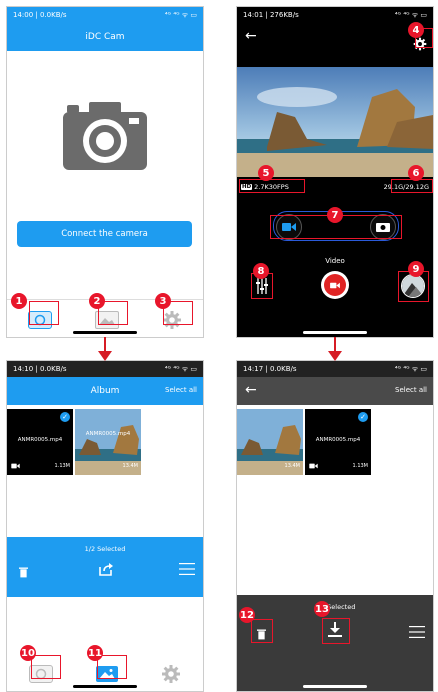 The height and width of the screenshot is (692, 438). I want to click on album-title-bar: ← Select all, so click(335, 391).